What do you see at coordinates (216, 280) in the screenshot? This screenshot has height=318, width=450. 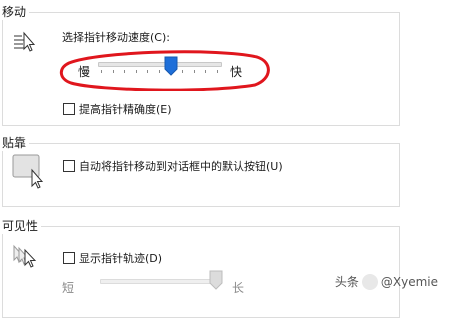 I see `trail-length-slider-thumb` at bounding box center [216, 280].